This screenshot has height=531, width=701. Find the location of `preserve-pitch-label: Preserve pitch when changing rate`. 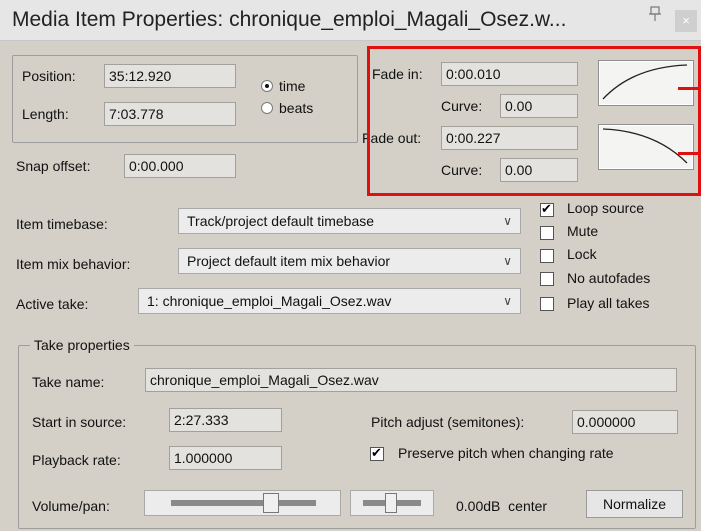

preserve-pitch-label: Preserve pitch when changing rate is located at coordinates (506, 453).